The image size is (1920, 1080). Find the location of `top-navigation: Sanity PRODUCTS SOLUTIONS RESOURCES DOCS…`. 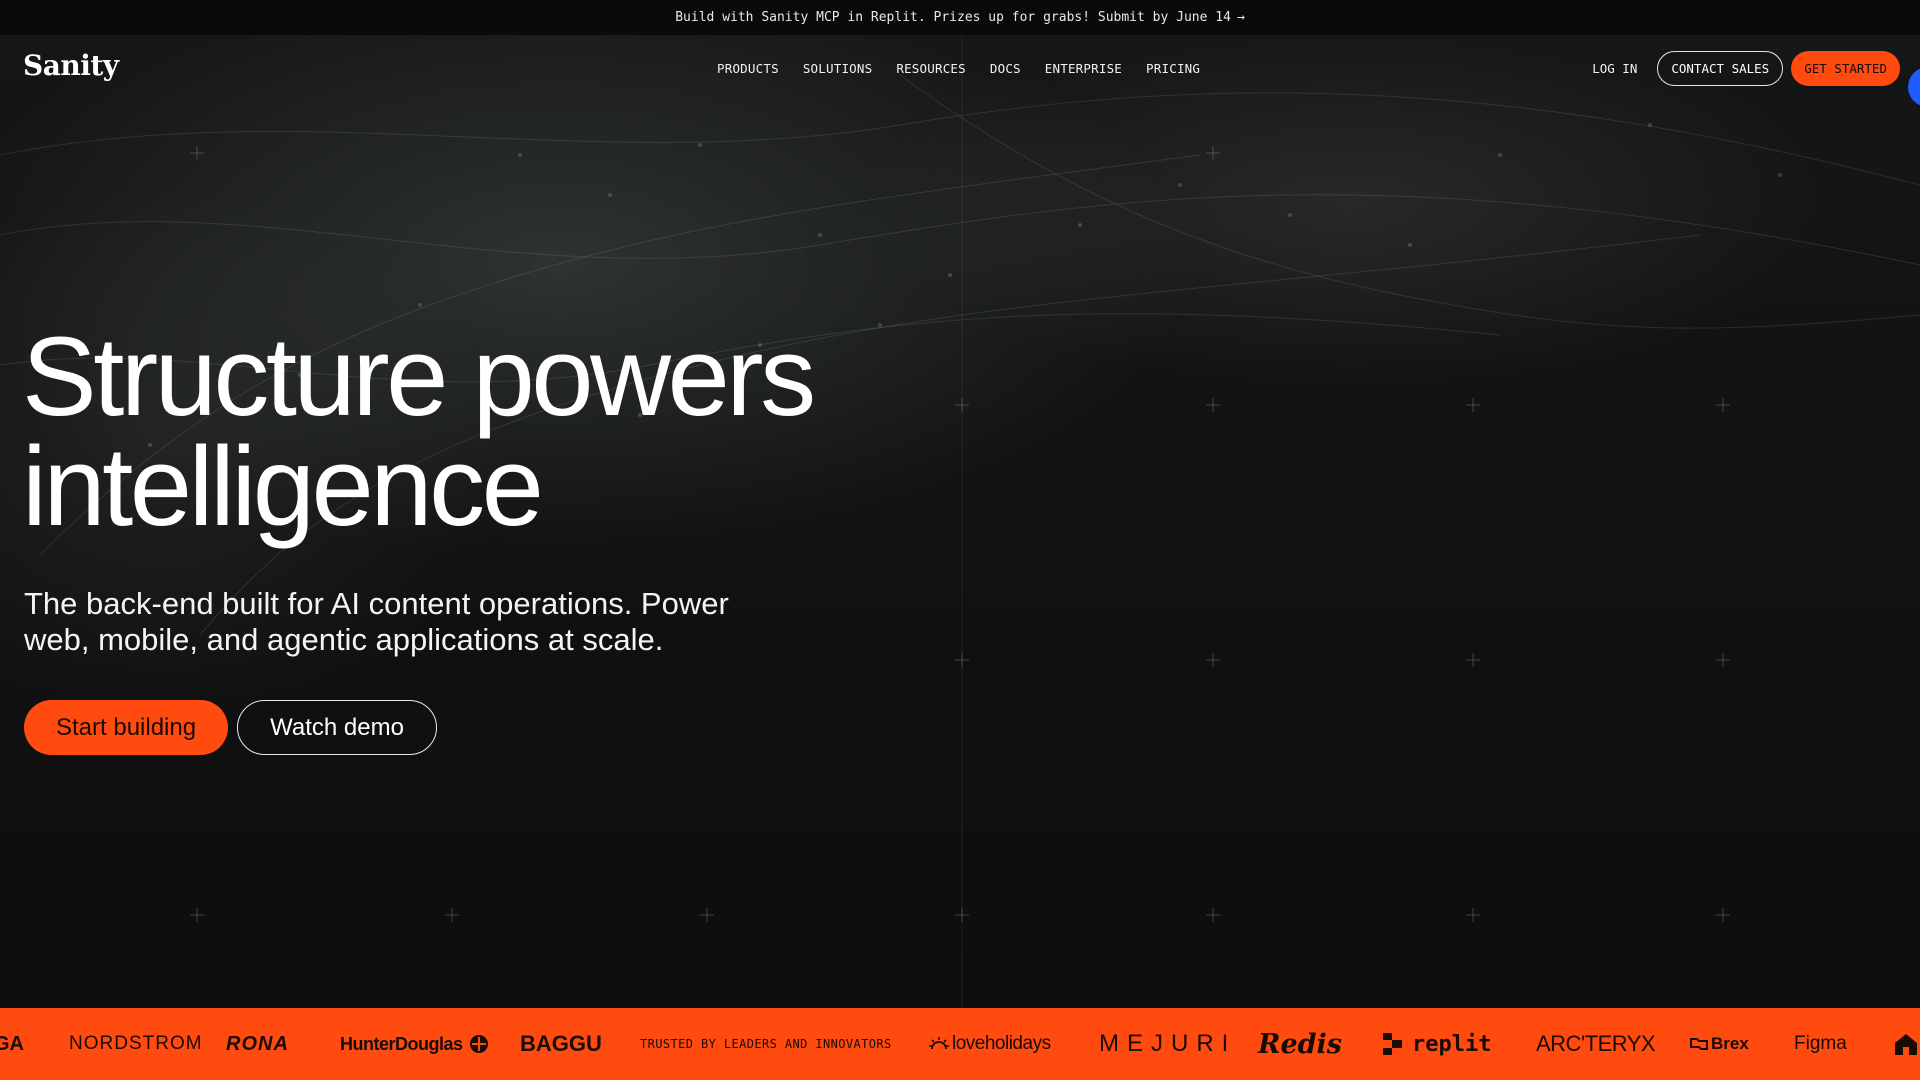

top-navigation: Sanity PRODUCTS SOLUTIONS RESOURCES DOCS… is located at coordinates (960, 68).